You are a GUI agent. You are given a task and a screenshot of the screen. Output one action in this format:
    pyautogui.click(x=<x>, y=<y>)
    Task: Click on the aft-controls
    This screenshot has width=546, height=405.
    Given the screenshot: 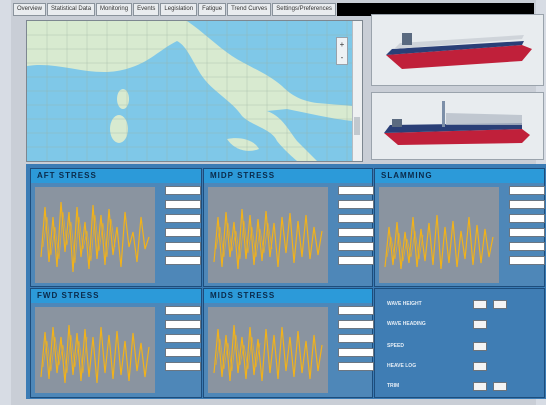 What is the action you would take?
    pyautogui.click(x=180, y=227)
    